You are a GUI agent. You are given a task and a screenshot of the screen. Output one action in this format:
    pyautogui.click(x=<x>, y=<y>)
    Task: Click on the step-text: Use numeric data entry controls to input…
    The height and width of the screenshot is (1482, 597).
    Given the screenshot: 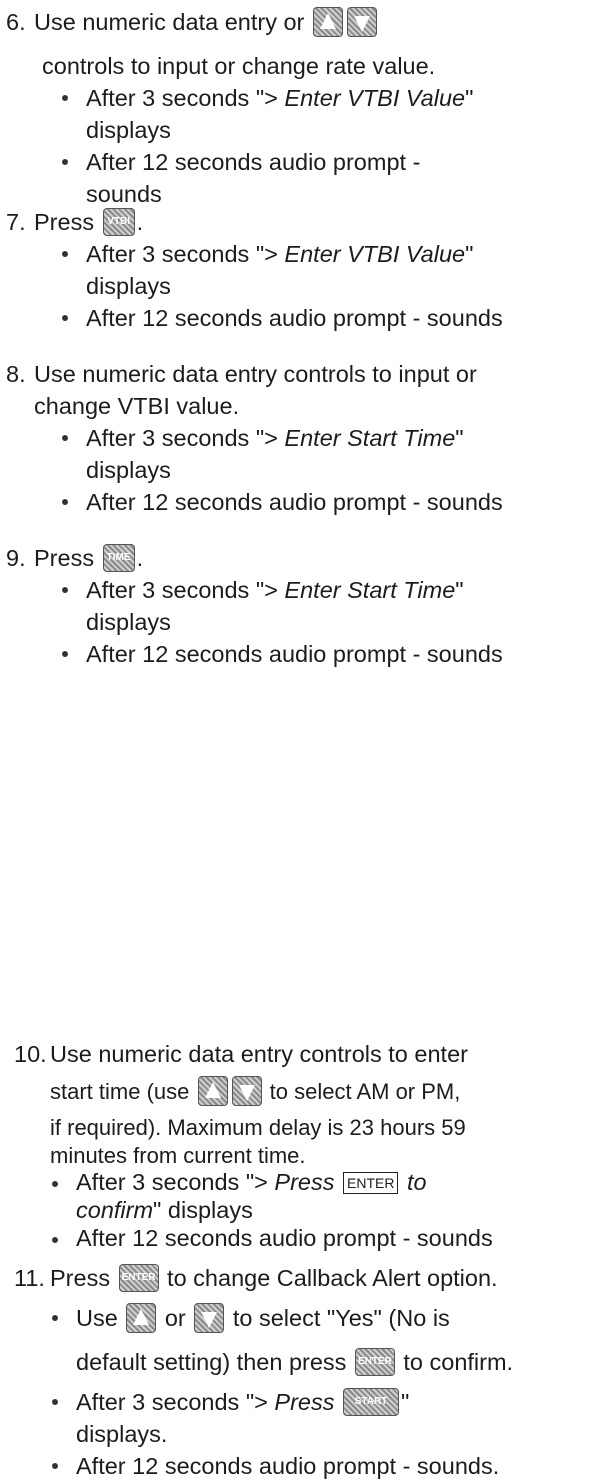 What is the action you would take?
    pyautogui.click(x=255, y=374)
    